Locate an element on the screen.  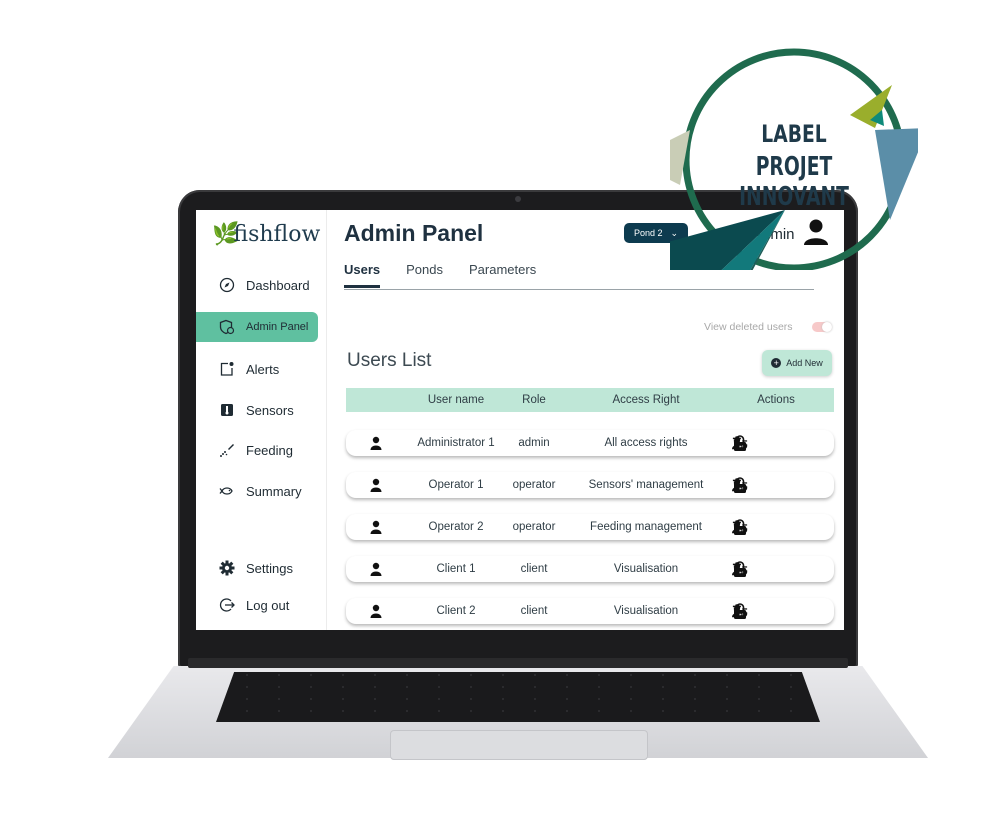
badge-line-1: LABEL is located at coordinates (794, 134).